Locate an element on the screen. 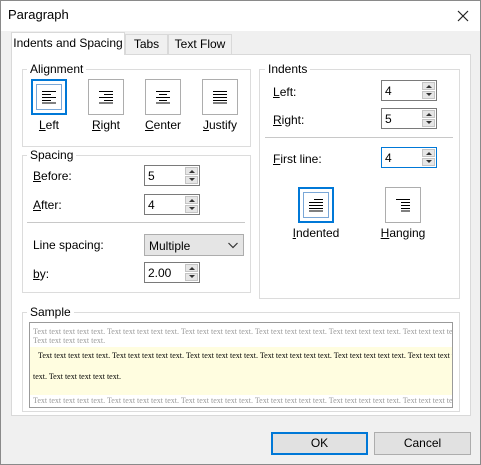 Image resolution: width=481 pixels, height=465 pixels. align-center-icon is located at coordinates (163, 97).